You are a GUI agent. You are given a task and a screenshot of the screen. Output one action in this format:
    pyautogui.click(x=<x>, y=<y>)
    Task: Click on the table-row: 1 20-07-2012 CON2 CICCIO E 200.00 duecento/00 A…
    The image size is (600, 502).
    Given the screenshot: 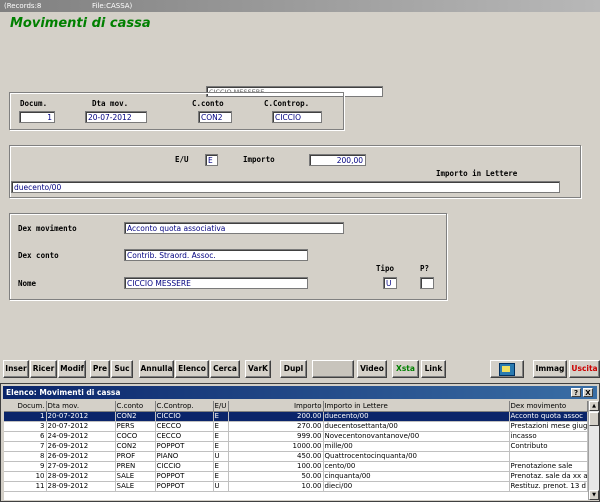 What is the action you would take?
    pyautogui.click(x=296, y=416)
    